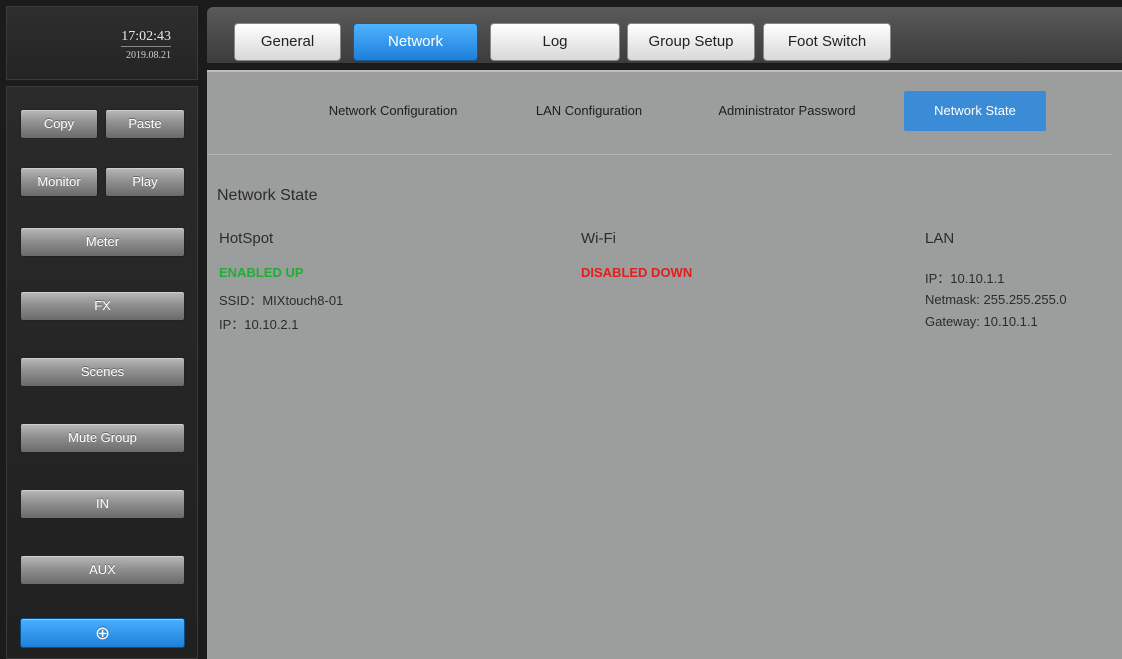 The width and height of the screenshot is (1122, 659). I want to click on hotspot-ssid: SSID：MIXtouch8-01, so click(281, 300).